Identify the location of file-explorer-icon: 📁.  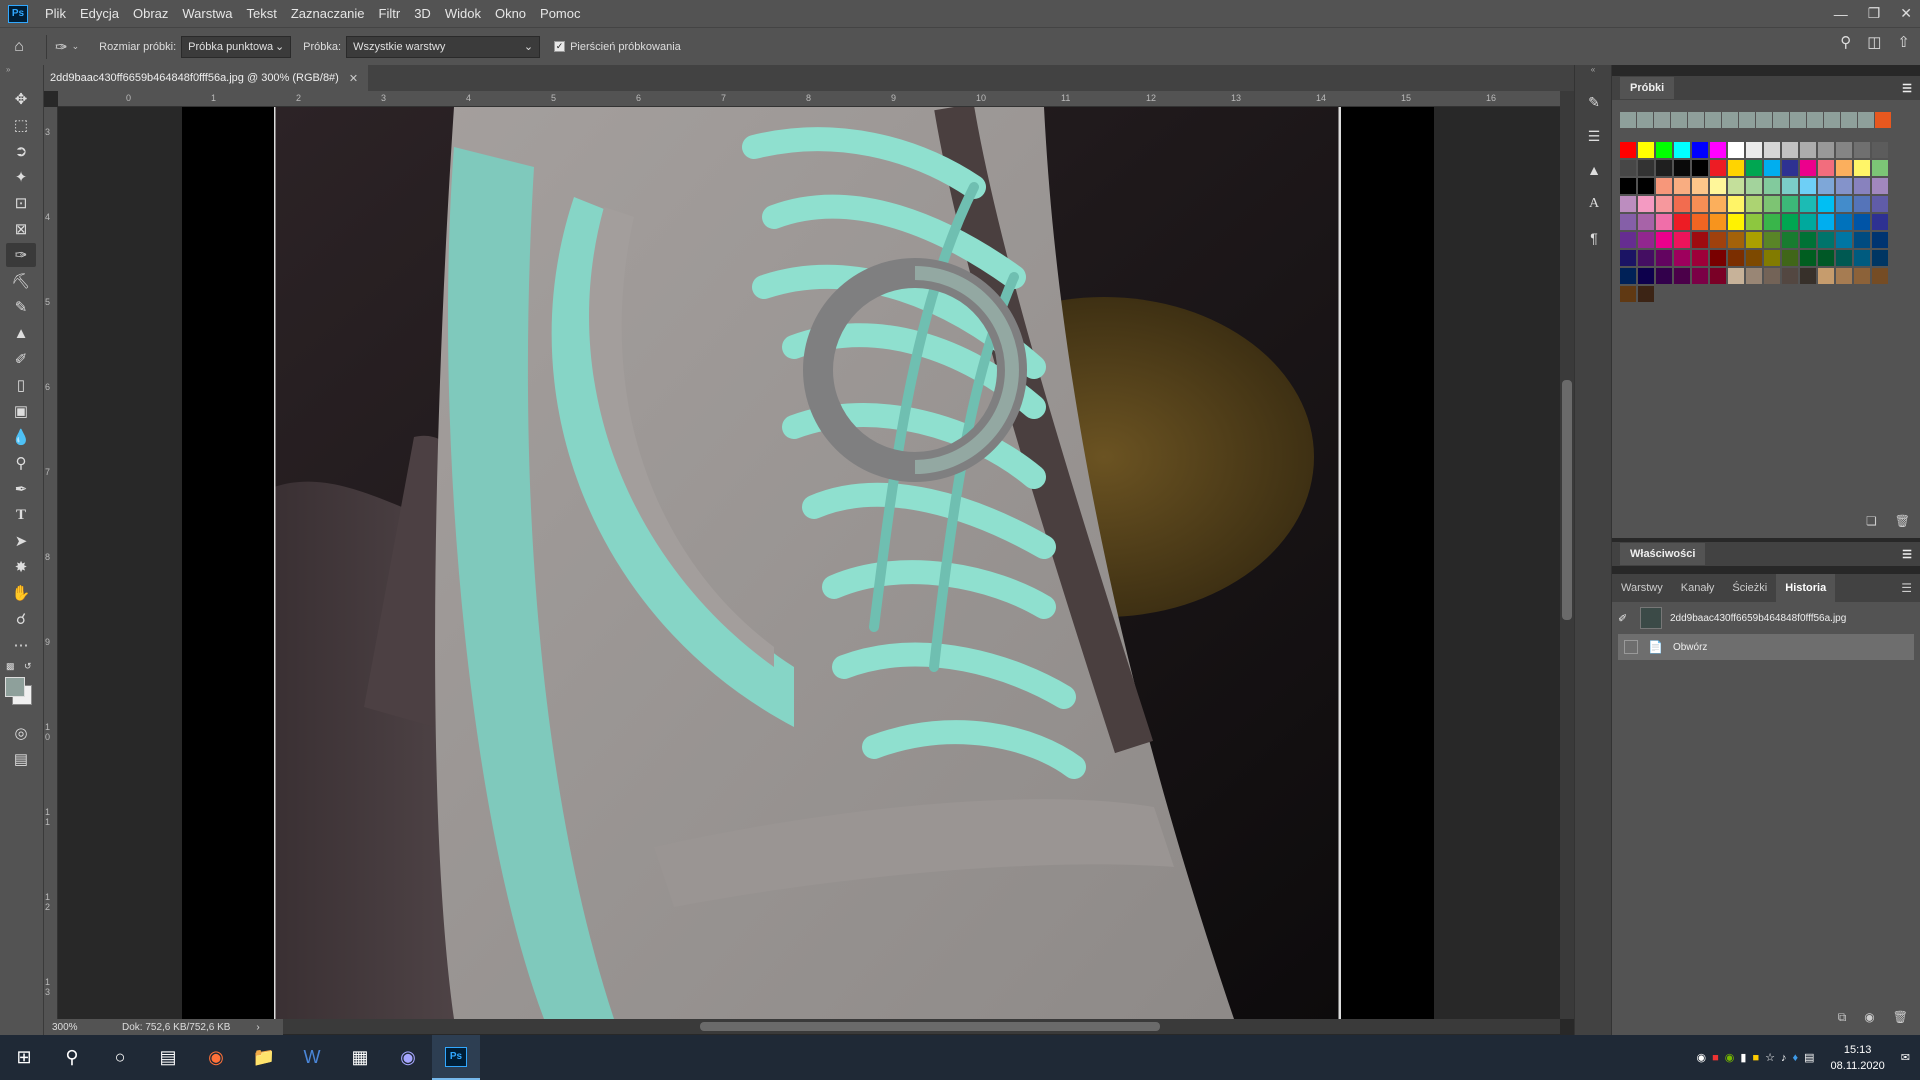
(264, 1057).